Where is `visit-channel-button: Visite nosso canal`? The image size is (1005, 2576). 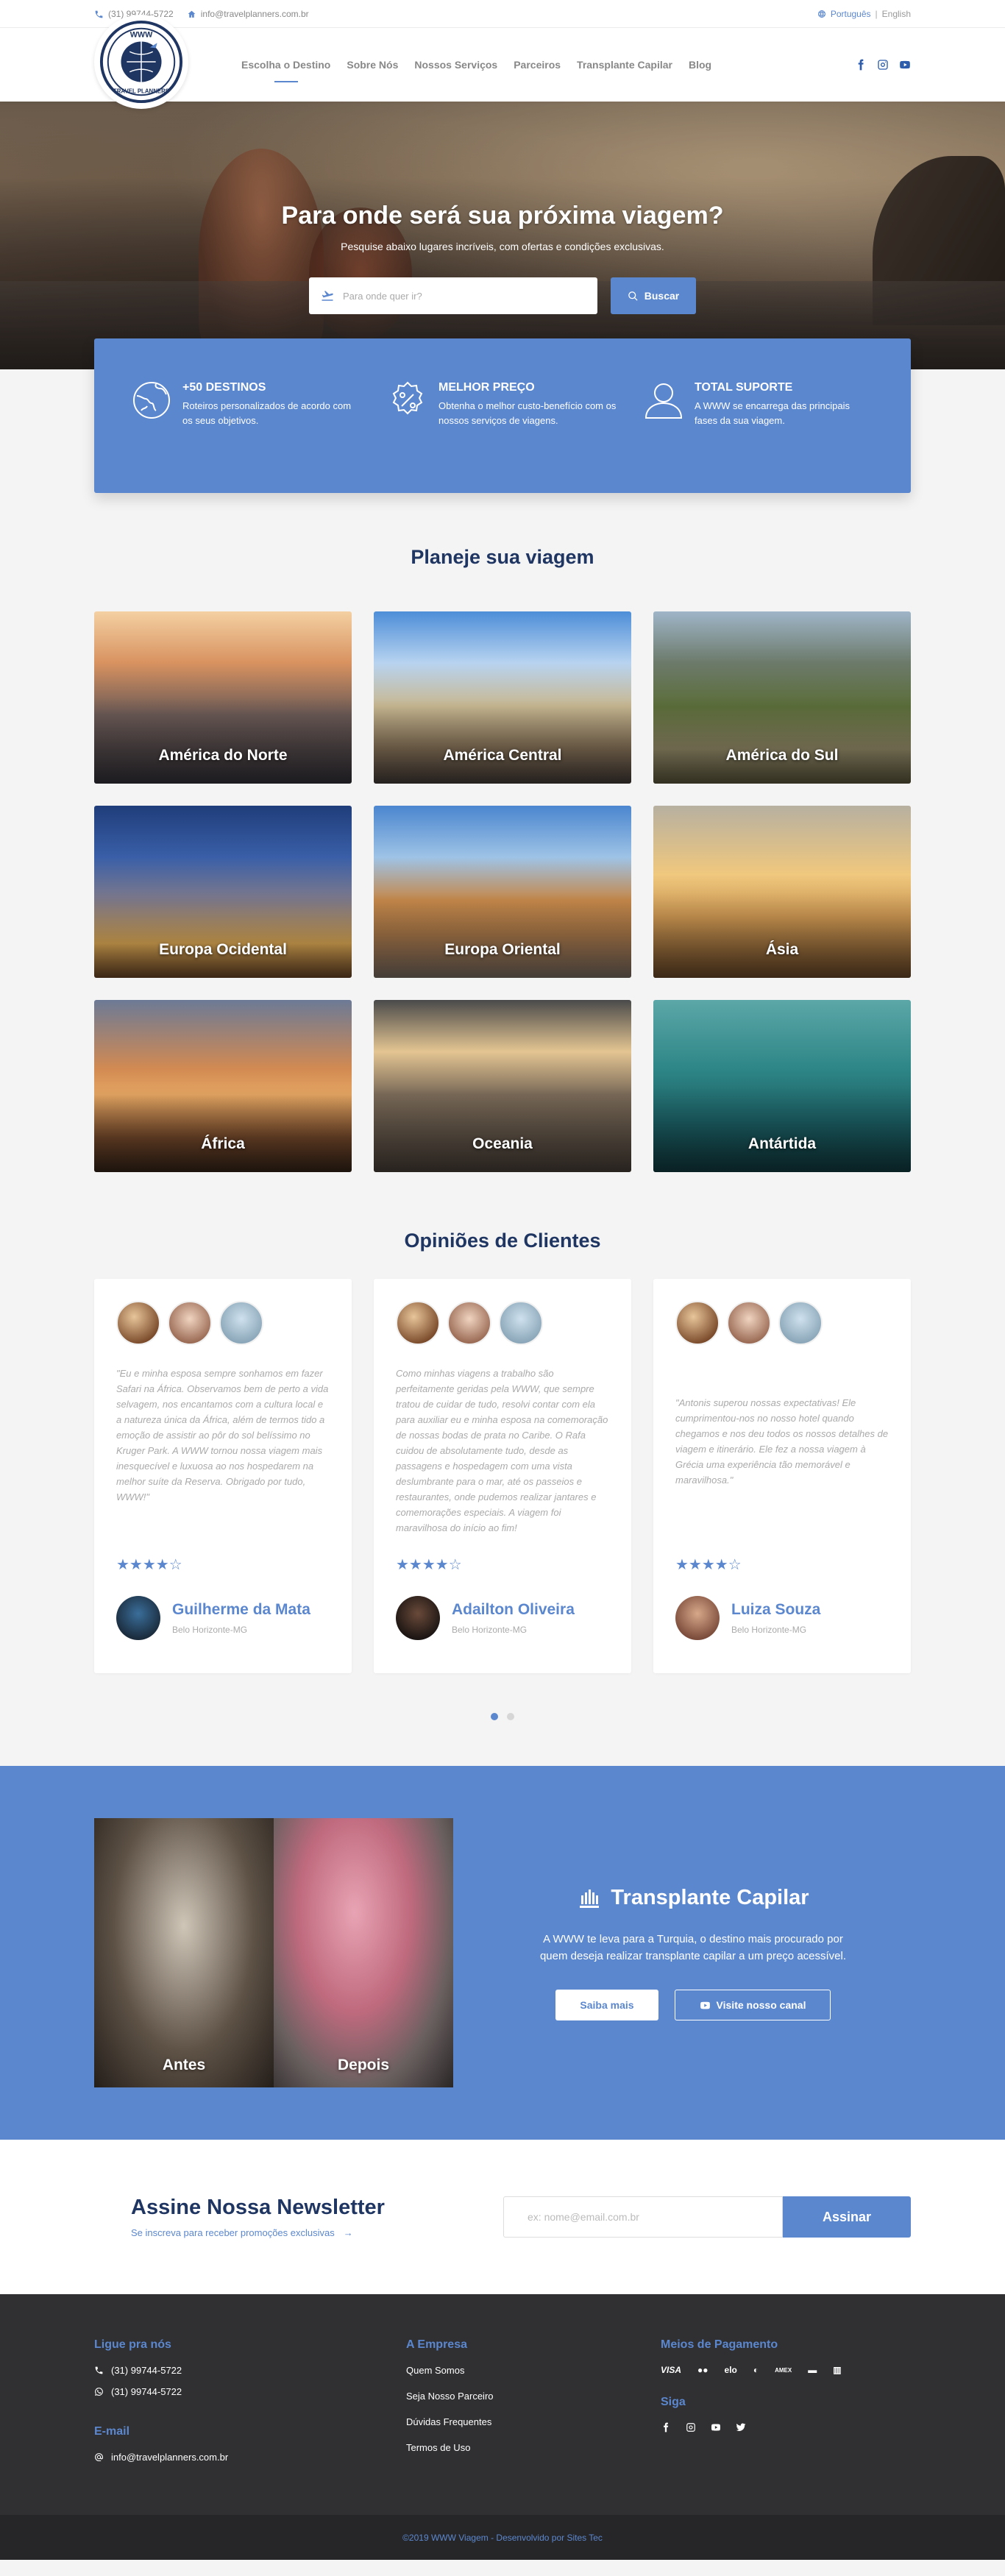 visit-channel-button: Visite nosso canal is located at coordinates (753, 2005).